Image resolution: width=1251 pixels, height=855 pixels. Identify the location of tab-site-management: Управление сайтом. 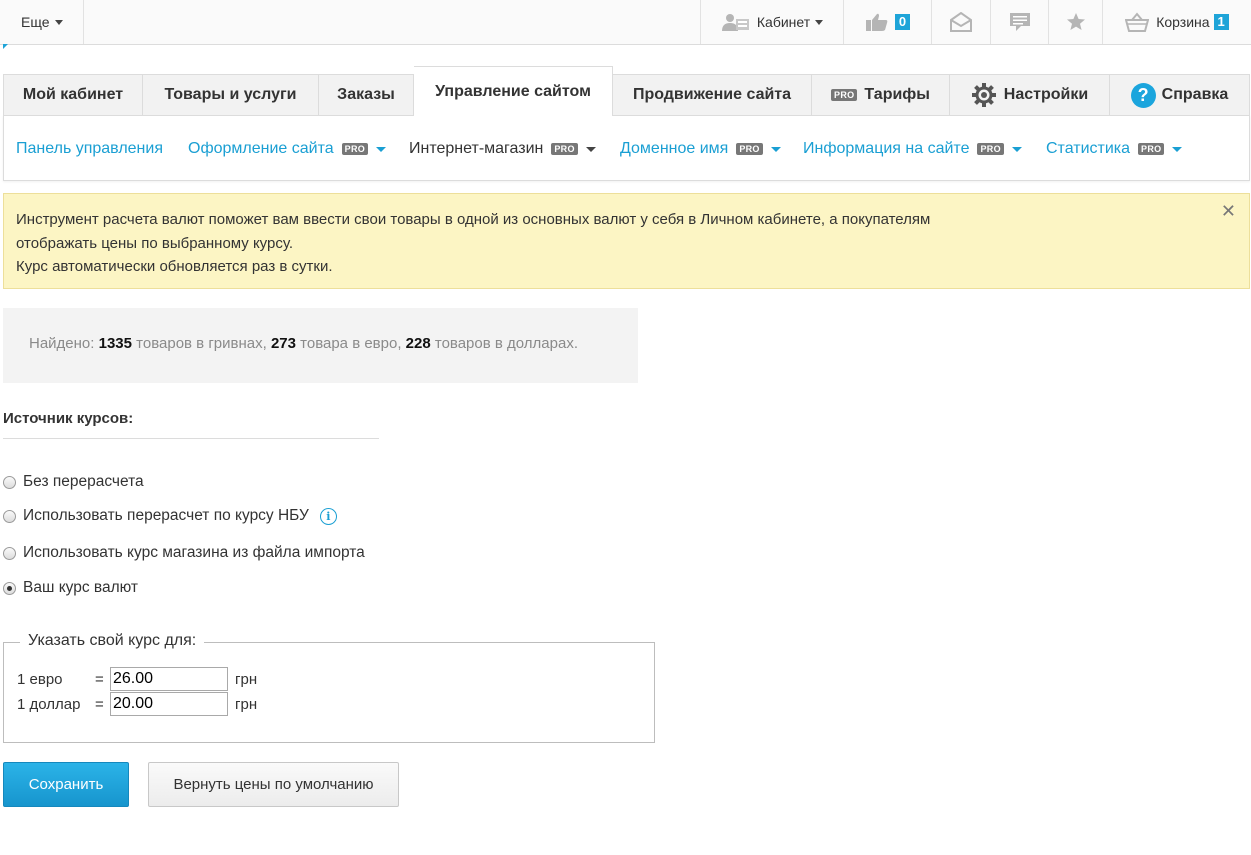
(513, 91).